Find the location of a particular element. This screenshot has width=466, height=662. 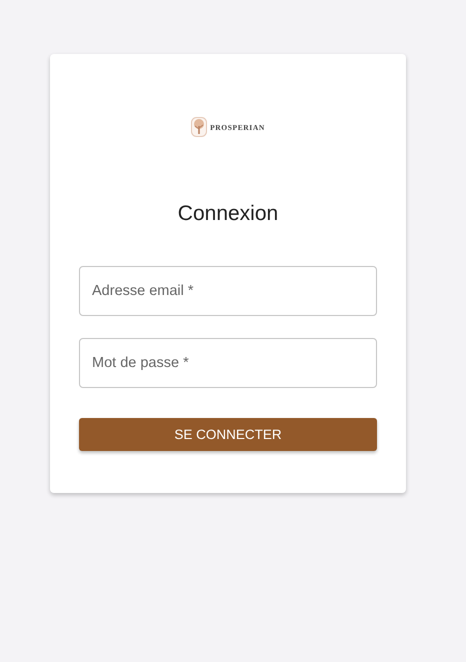

login-button: SE CONNECTER is located at coordinates (228, 434).